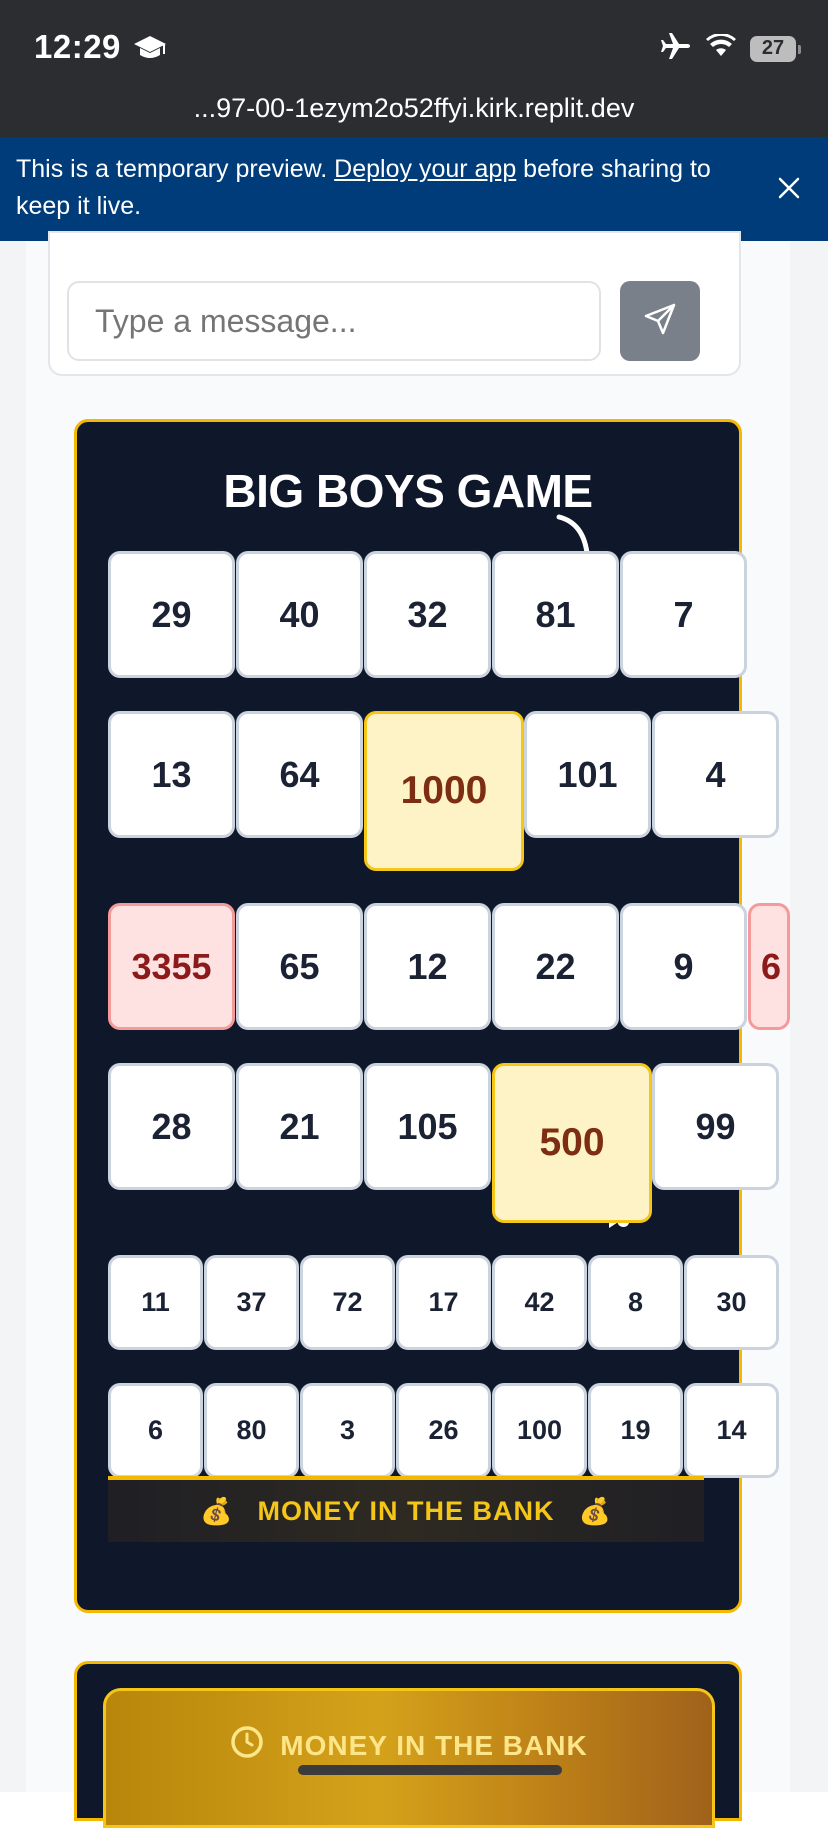  What do you see at coordinates (683, 966) in the screenshot?
I see `number-tile: 9` at bounding box center [683, 966].